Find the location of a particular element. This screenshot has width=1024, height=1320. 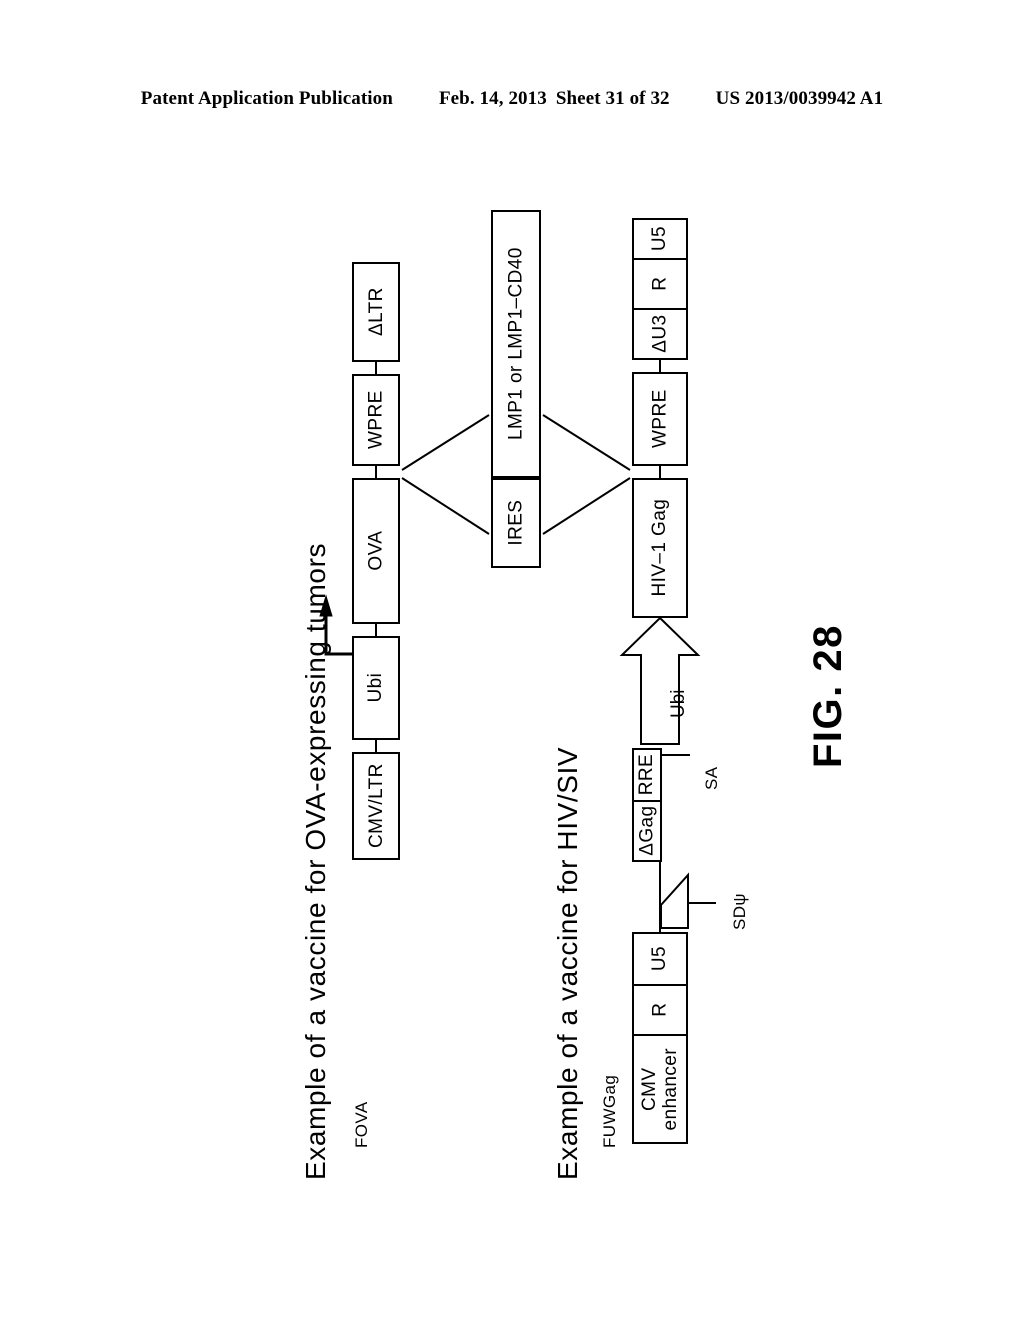

label-sa: SA is located at coordinates (712, 778).